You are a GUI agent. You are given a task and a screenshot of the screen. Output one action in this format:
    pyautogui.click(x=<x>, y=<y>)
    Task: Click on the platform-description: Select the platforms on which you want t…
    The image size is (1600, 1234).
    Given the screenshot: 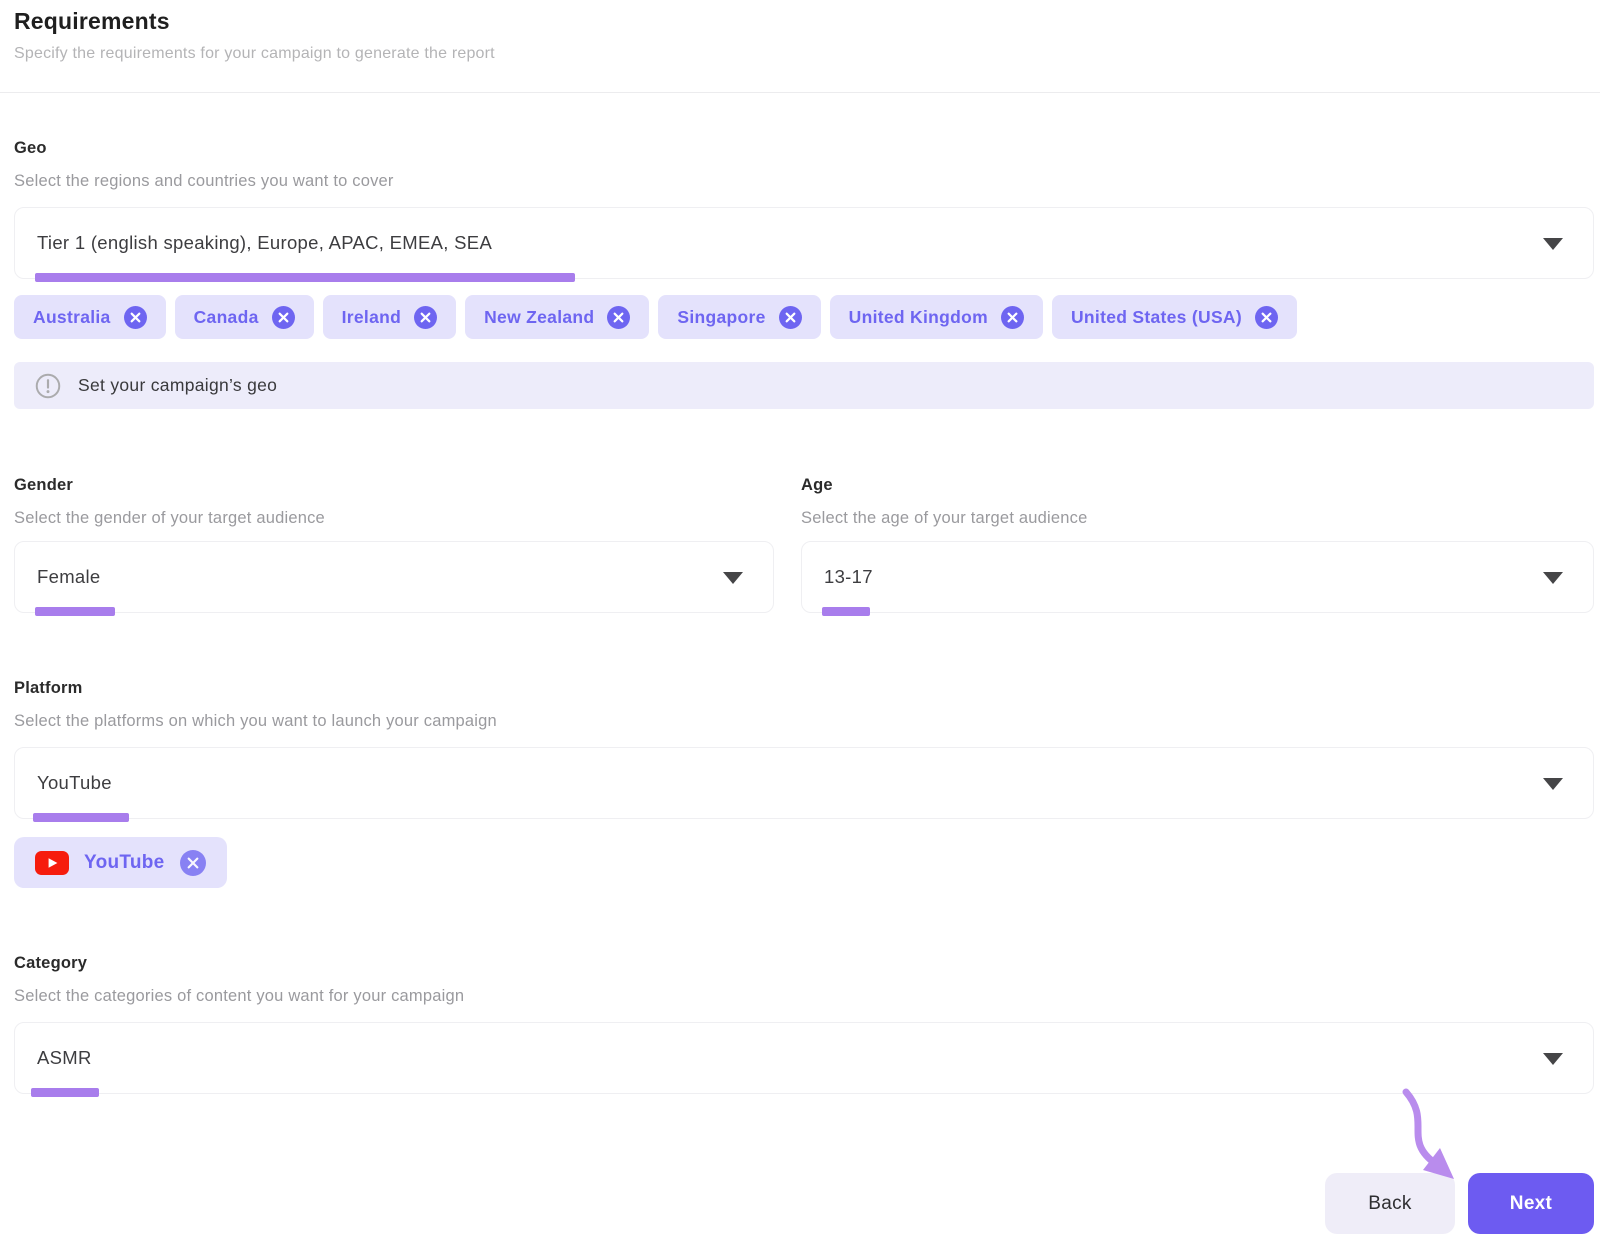 What is the action you would take?
    pyautogui.click(x=255, y=721)
    